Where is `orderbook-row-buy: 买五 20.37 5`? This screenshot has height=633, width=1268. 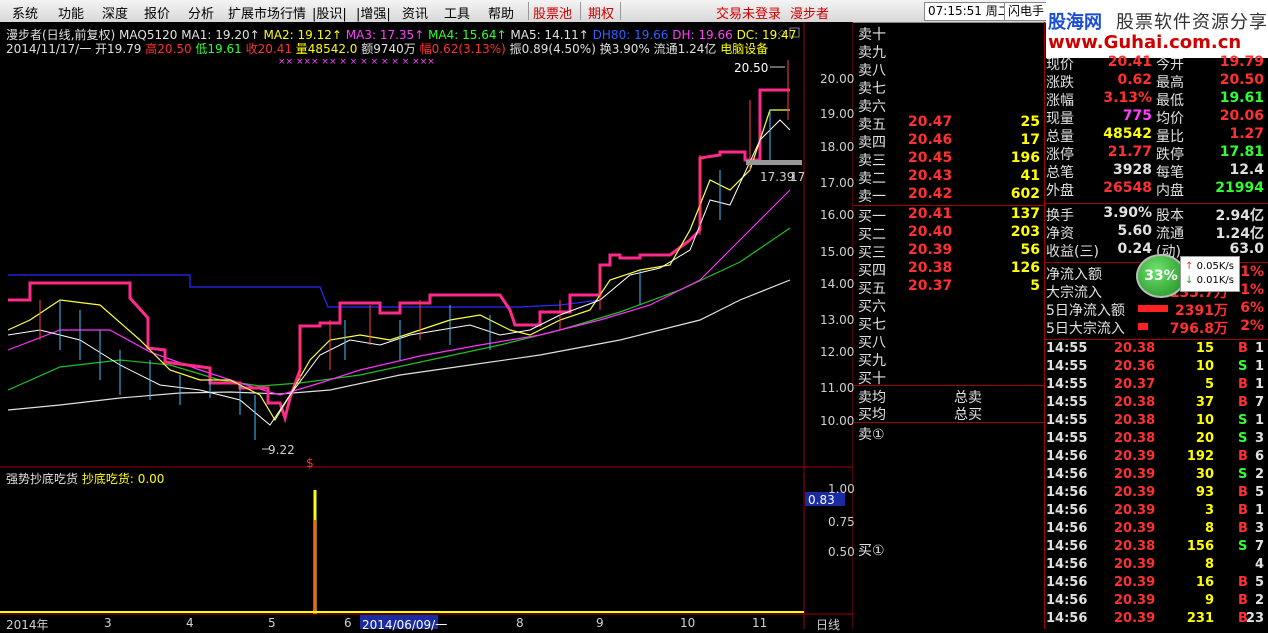
orderbook-row-buy: 买五 20.37 5 is located at coordinates (951, 287).